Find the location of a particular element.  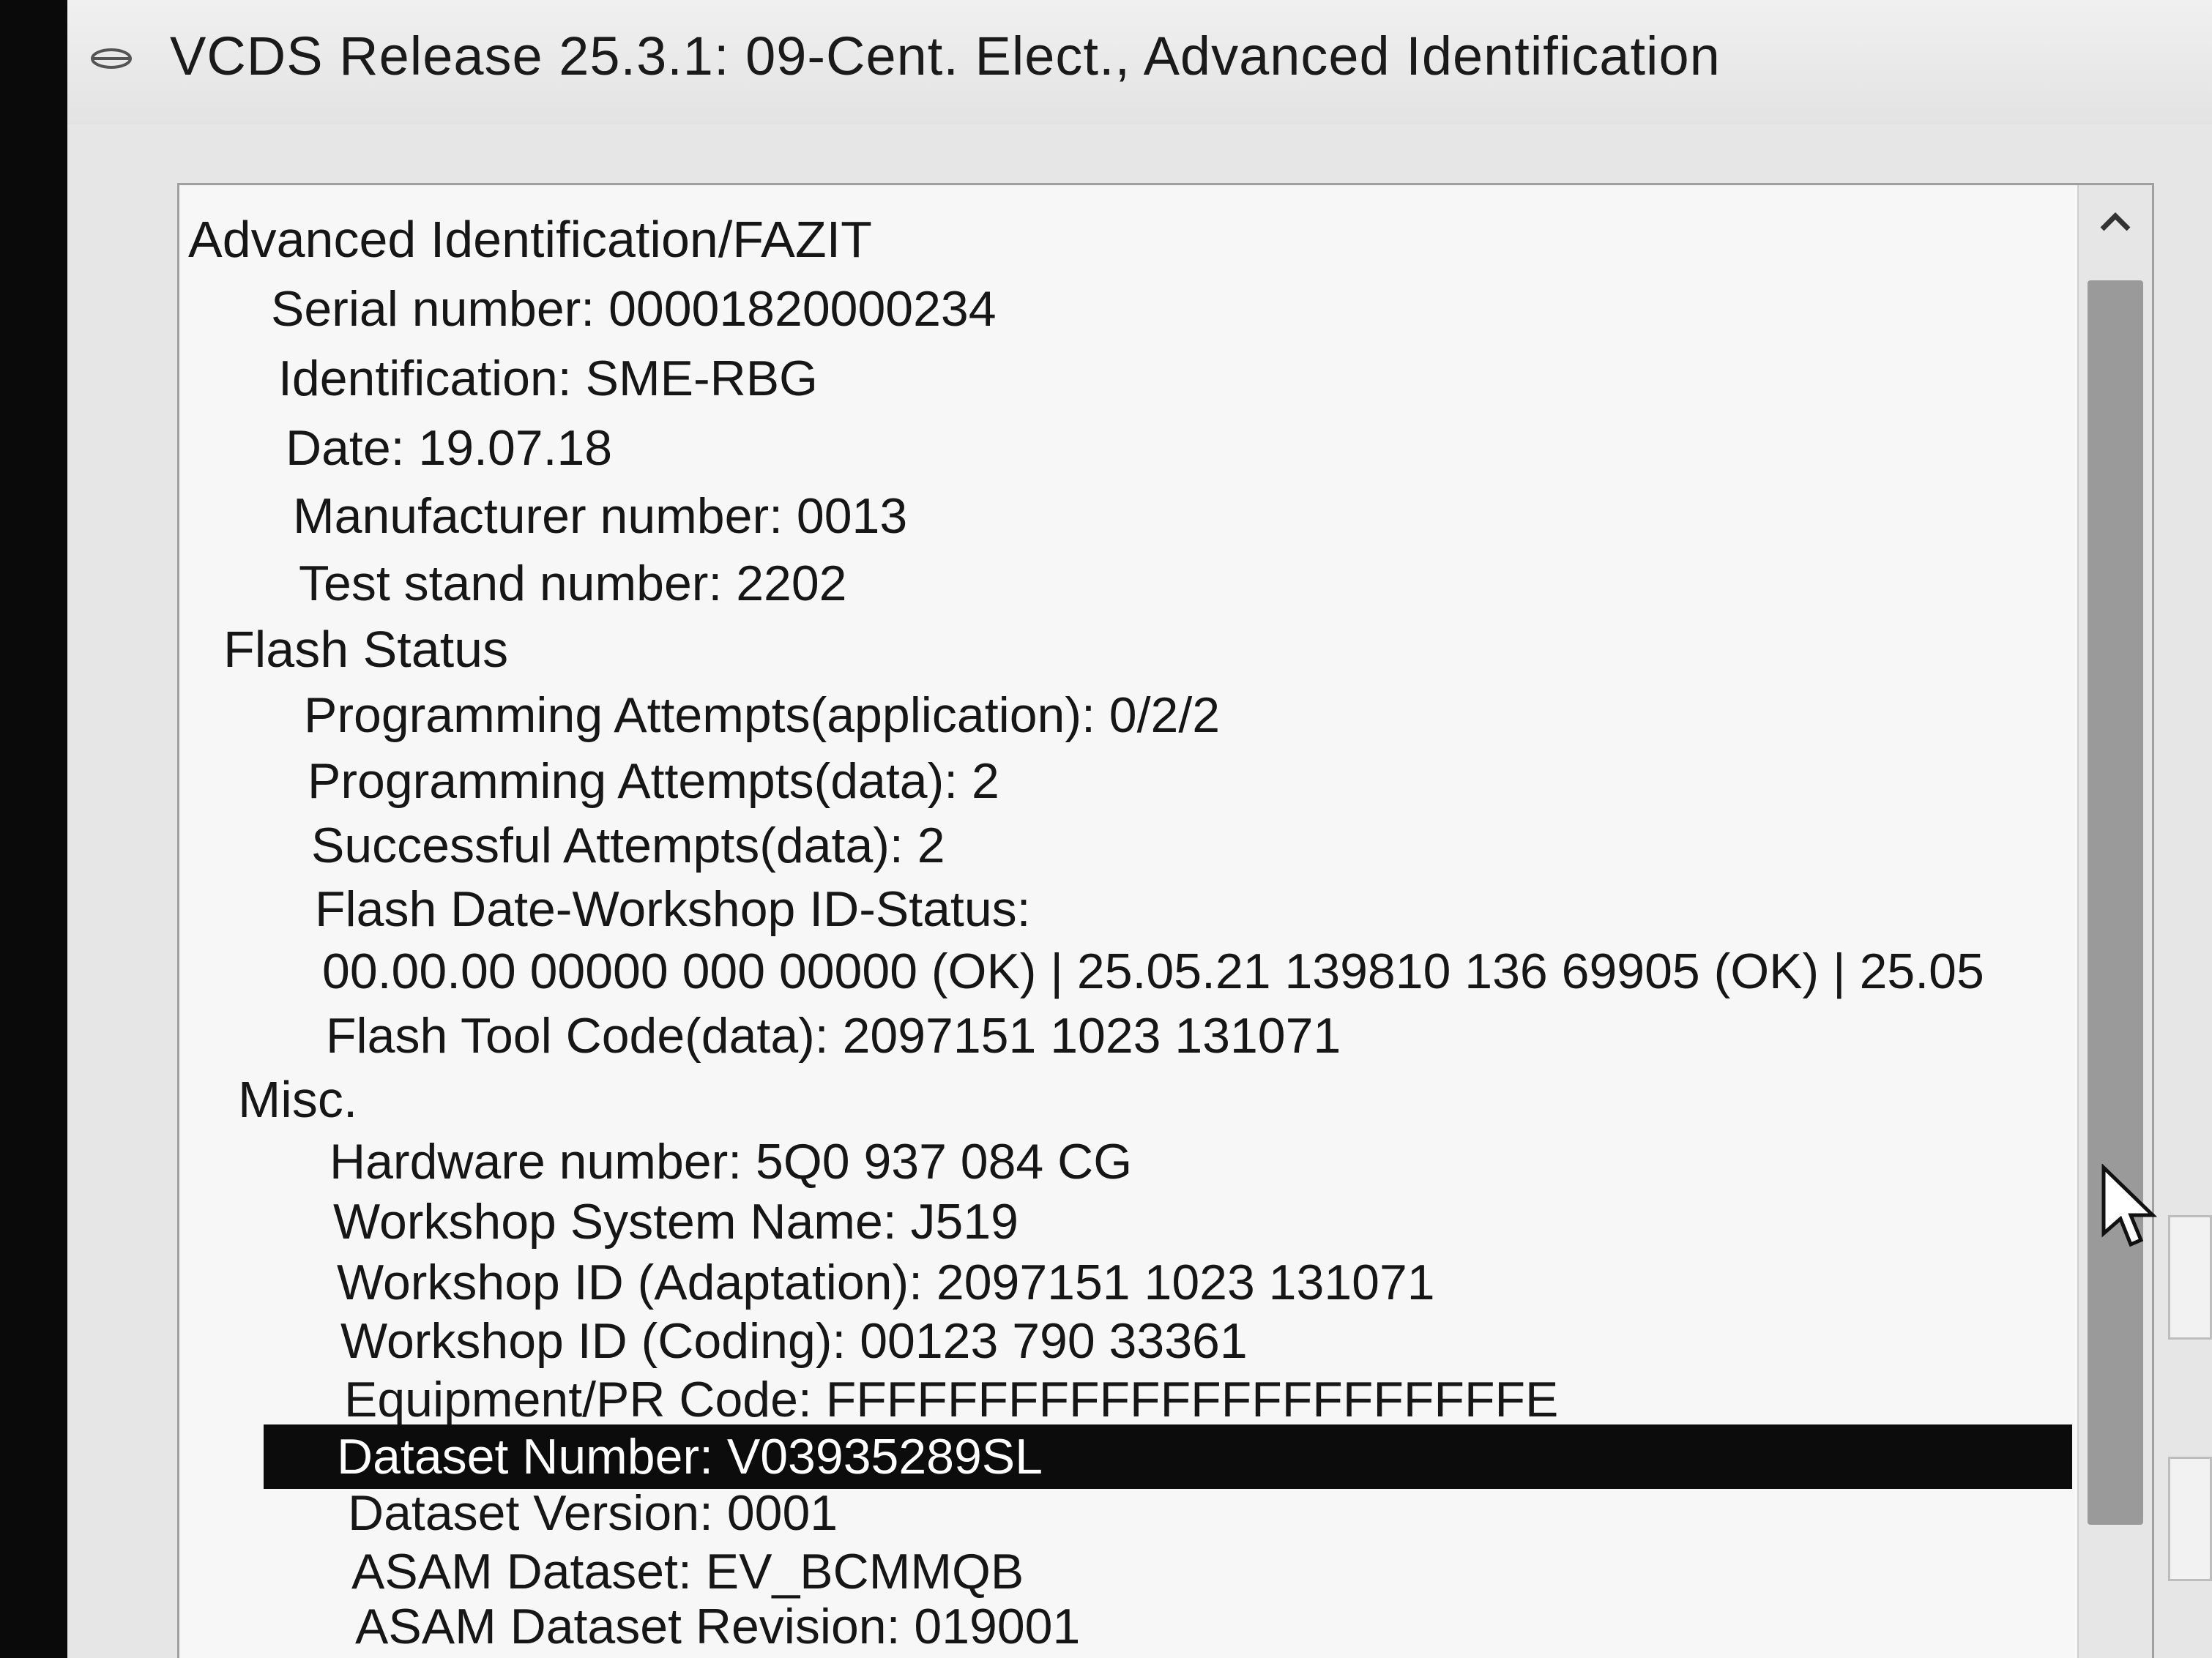

list-item-text: Hardware number: 5Q0 937 084 CG is located at coordinates (731, 1162).